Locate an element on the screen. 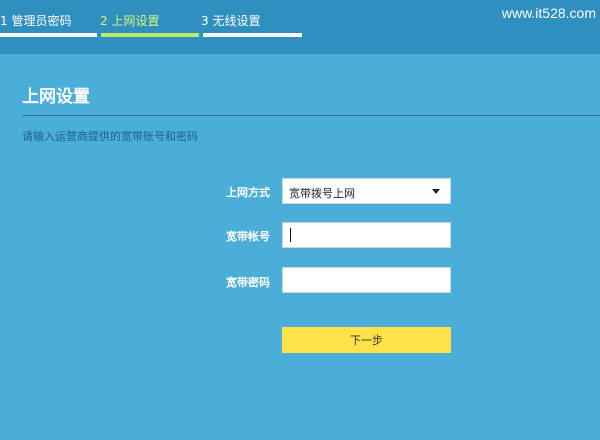  text-cursor is located at coordinates (290, 235).